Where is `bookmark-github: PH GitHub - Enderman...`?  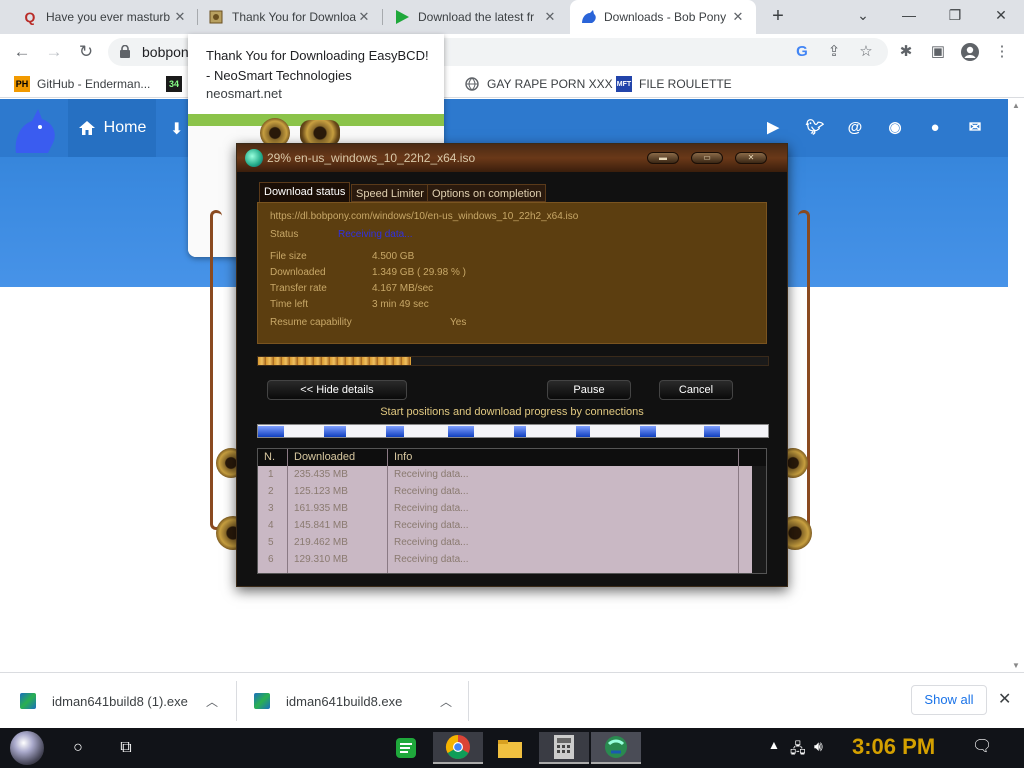 bookmark-github: PH GitHub - Enderman... is located at coordinates (82, 84).